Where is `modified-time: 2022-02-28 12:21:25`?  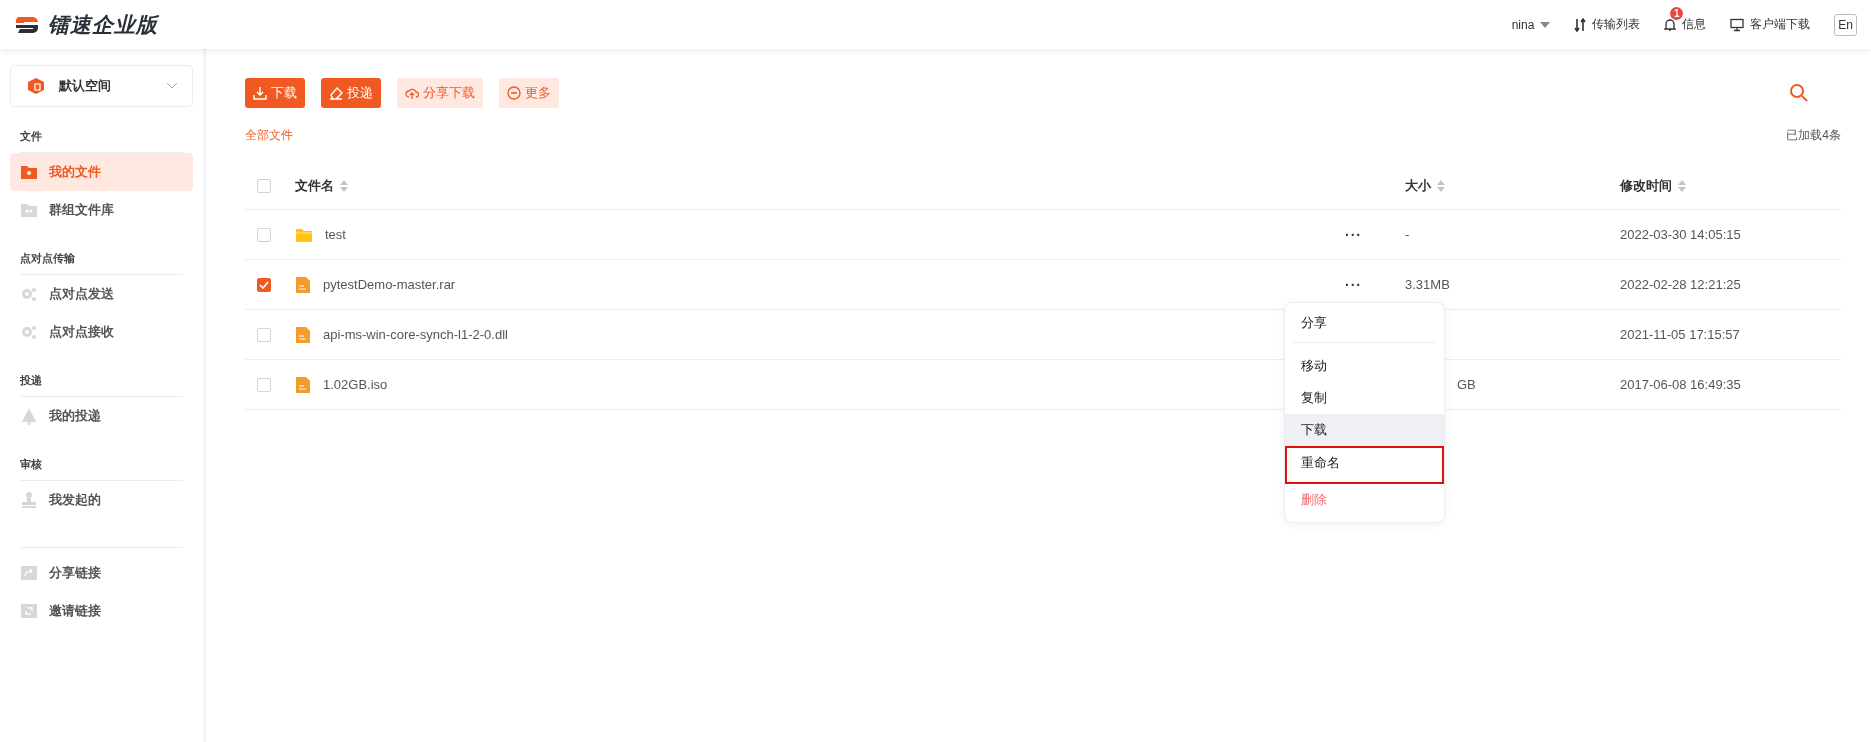
modified-time: 2022-02-28 12:21:25 is located at coordinates (1680, 284).